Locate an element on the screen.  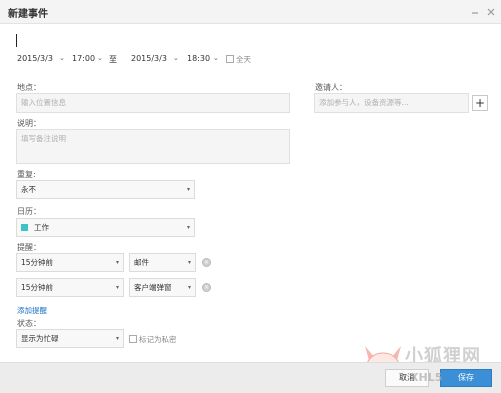
reminder-2-time: 15分钟前 is located at coordinates (37, 287).